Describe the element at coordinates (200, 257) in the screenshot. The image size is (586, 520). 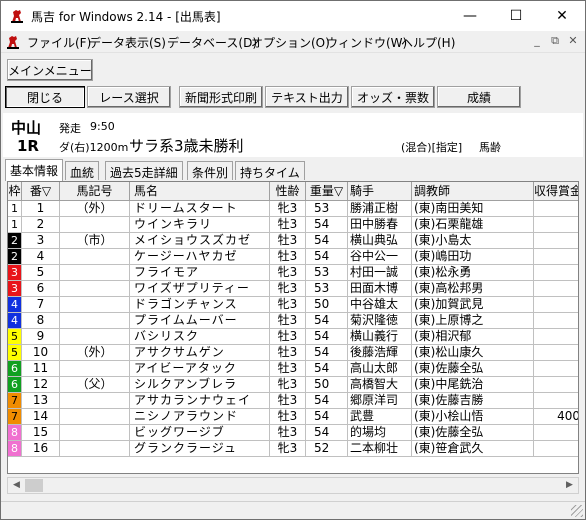
I see `horse-name-cell: ケージーハヤカゼ` at that location.